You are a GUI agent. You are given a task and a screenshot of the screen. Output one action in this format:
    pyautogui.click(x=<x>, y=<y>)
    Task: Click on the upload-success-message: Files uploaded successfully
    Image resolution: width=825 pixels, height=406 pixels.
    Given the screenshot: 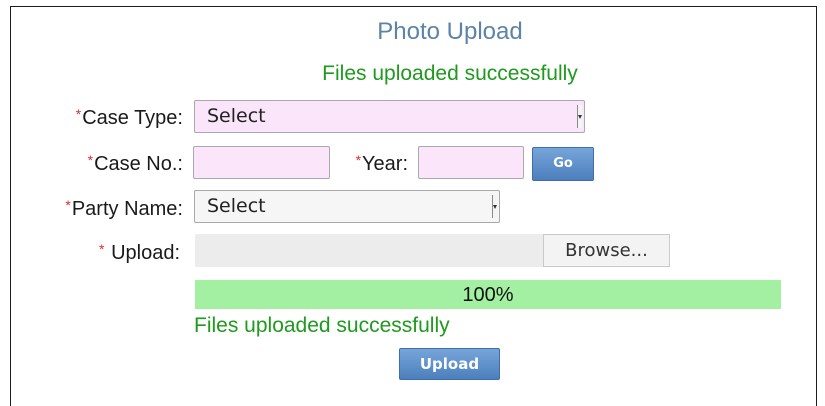 What is the action you would take?
    pyautogui.click(x=322, y=325)
    